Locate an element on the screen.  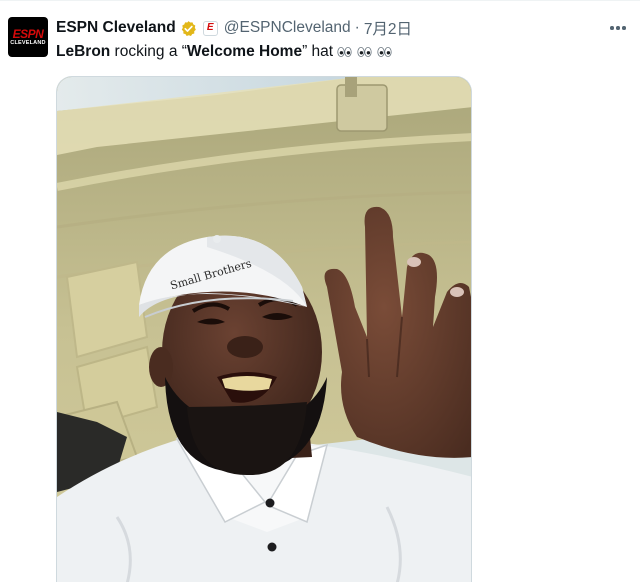
tweet-text-middle: rocking a “ is located at coordinates (148, 51).